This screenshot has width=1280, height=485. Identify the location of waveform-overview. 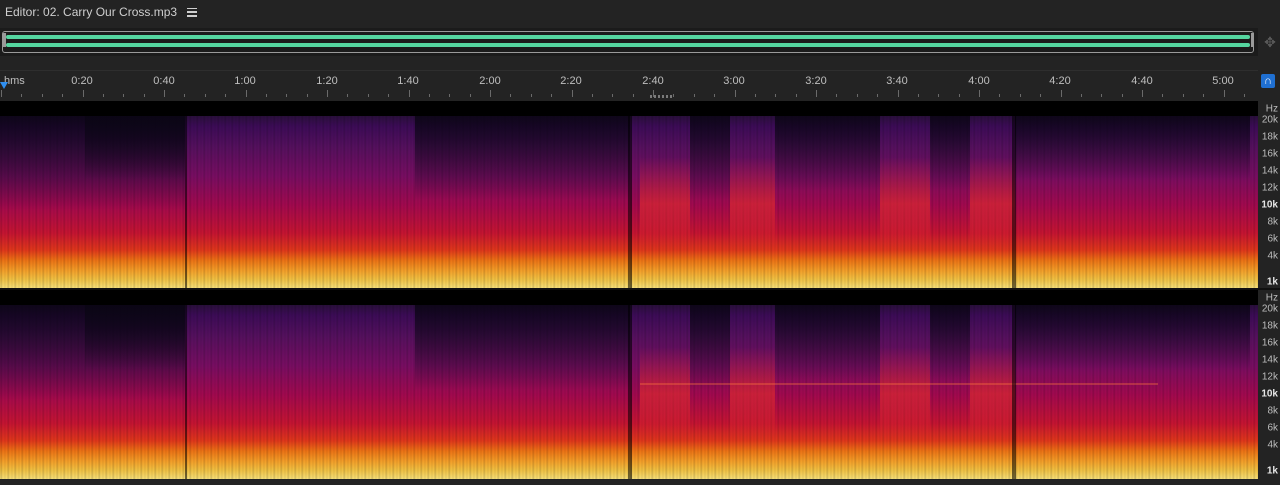
(629, 42).